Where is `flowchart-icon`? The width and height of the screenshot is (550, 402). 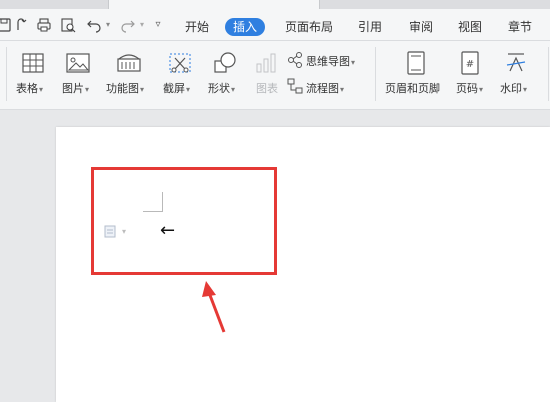 flowchart-icon is located at coordinates (295, 88).